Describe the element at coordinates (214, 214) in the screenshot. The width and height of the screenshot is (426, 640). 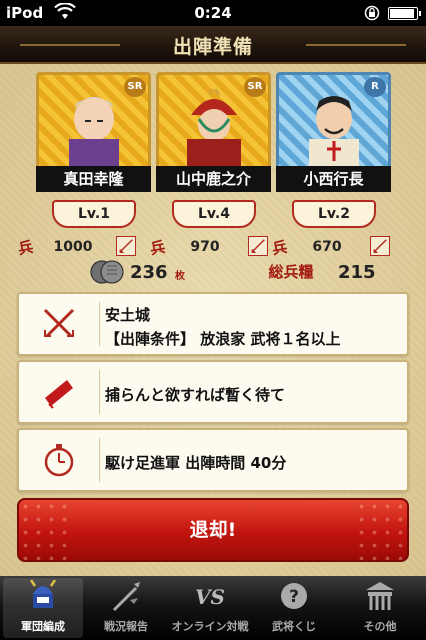
I see `level-badge: Lv.4` at that location.